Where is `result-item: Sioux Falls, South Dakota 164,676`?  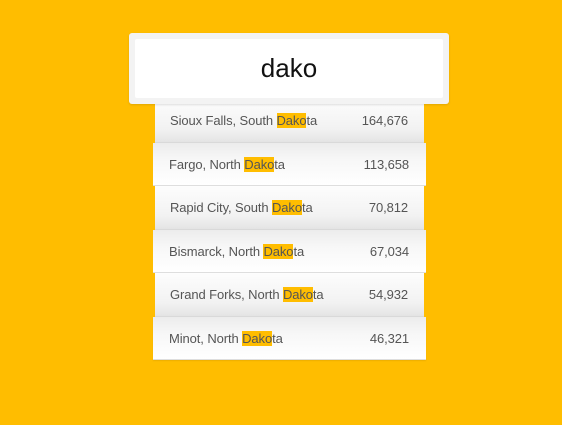 result-item: Sioux Falls, South Dakota 164,676 is located at coordinates (289, 121).